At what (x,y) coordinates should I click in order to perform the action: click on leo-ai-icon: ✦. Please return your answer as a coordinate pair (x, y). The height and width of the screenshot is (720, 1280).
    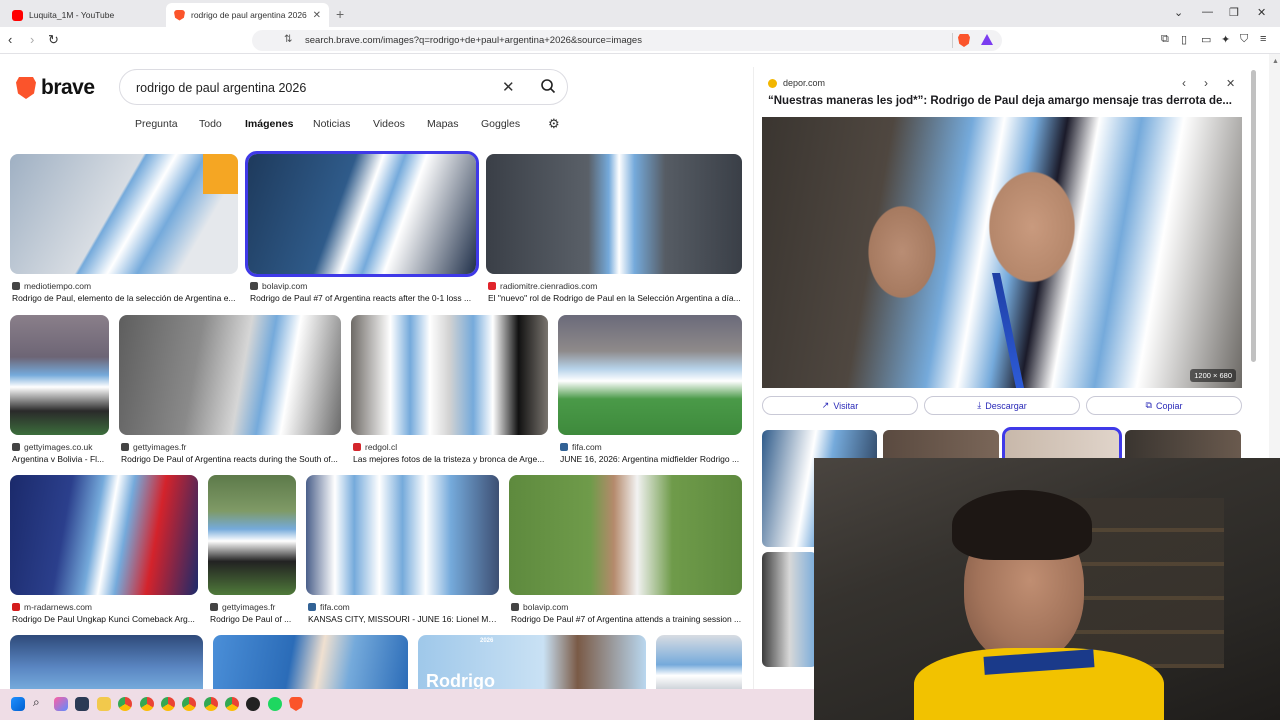
    Looking at the image, I should click on (1225, 39).